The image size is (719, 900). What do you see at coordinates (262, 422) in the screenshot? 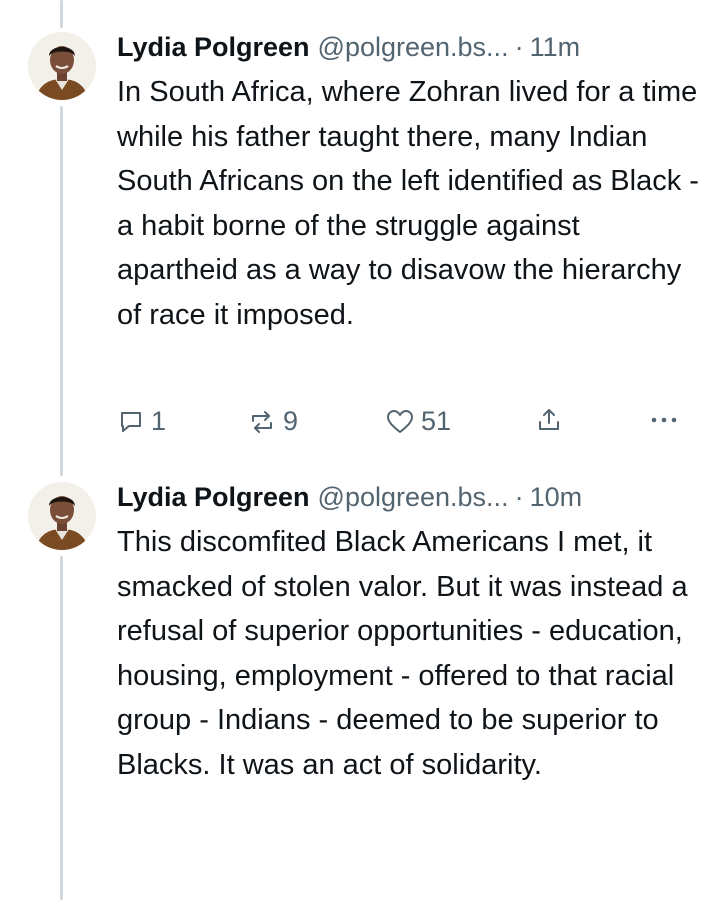
I see `repost-icon` at bounding box center [262, 422].